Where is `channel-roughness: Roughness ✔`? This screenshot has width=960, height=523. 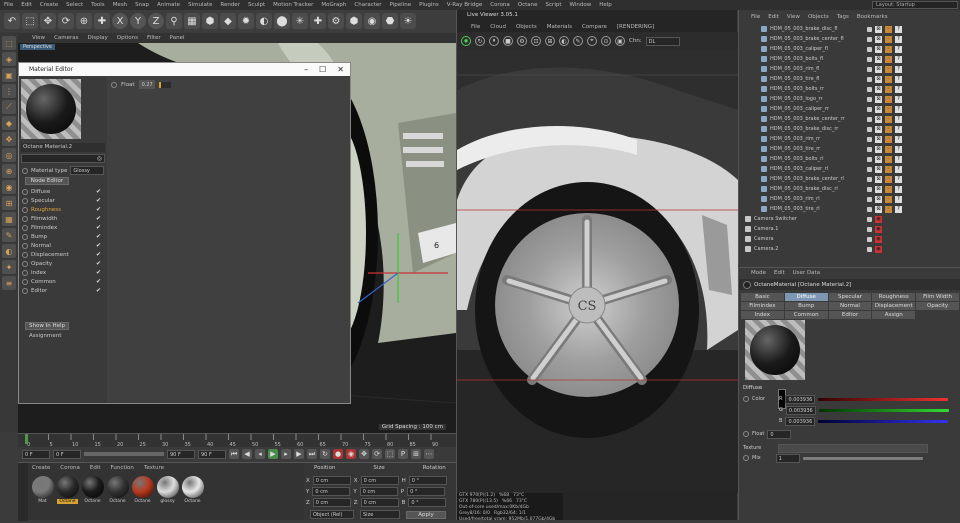 channel-roughness: Roughness ✔ is located at coordinates (62, 209).